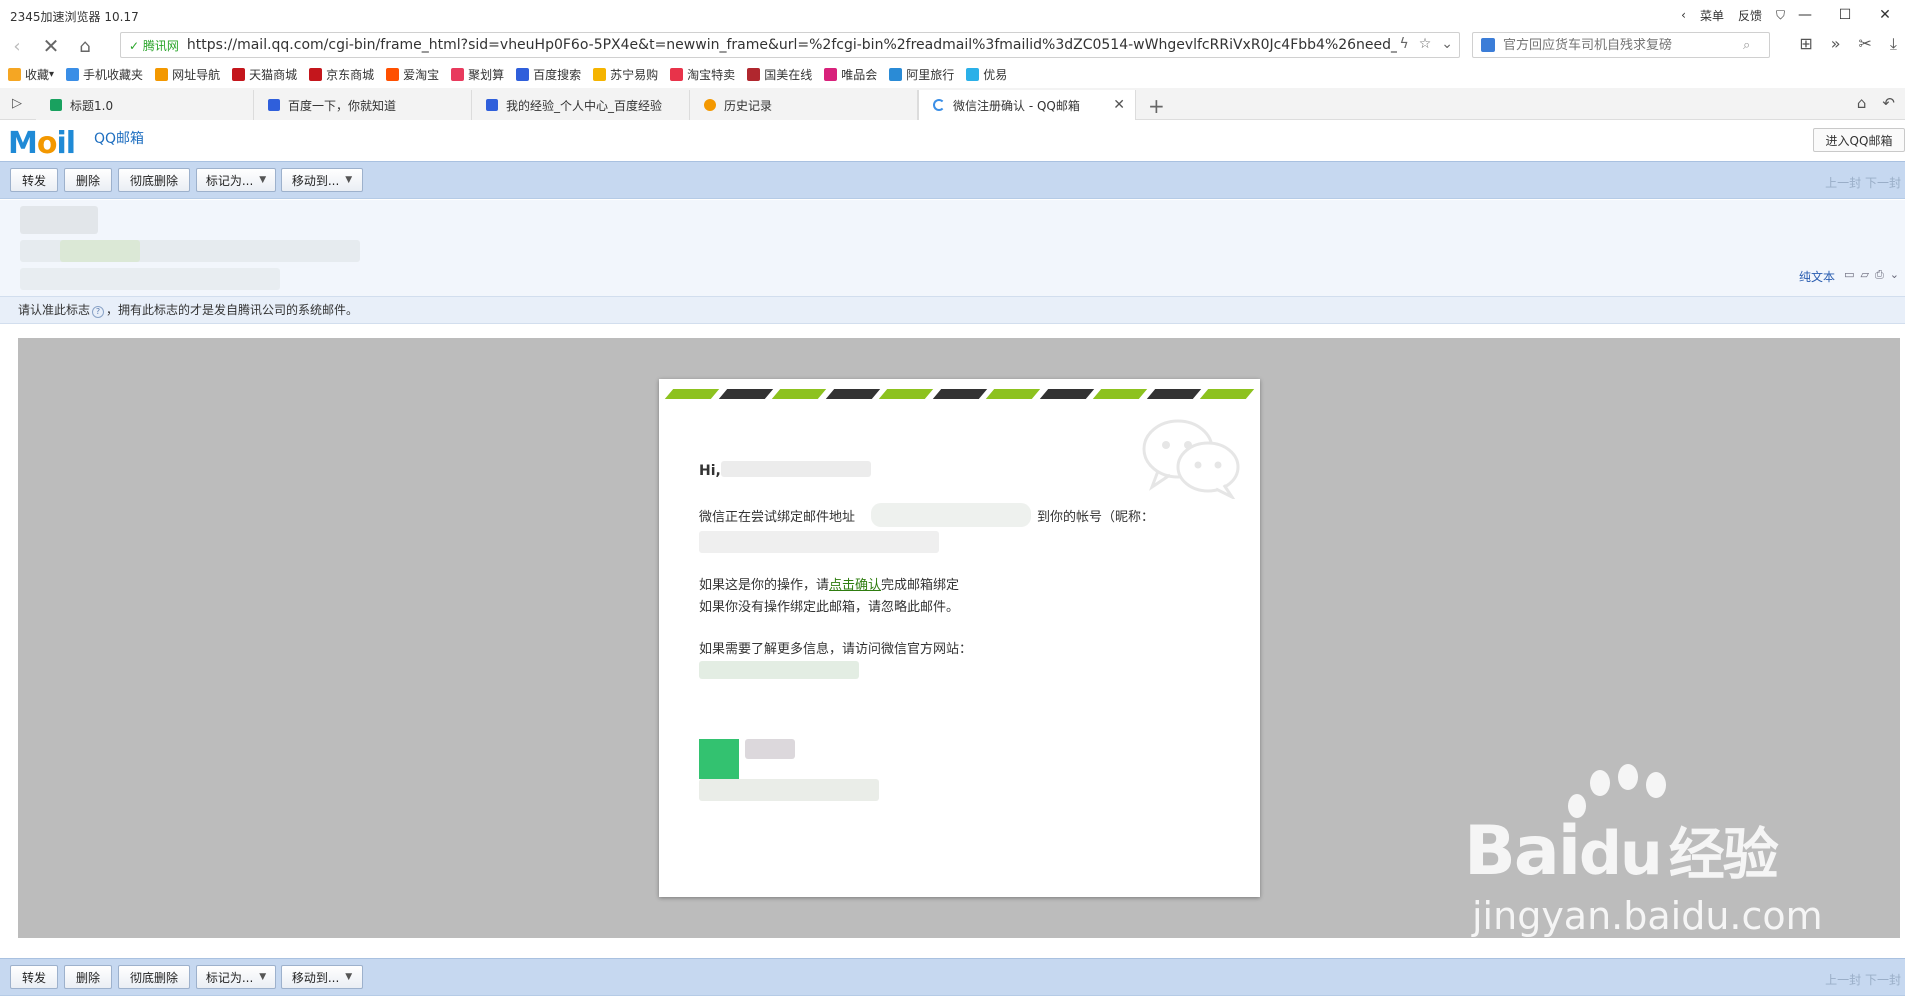 Image resolution: width=1905 pixels, height=996 pixels. What do you see at coordinates (1862, 103) in the screenshot?
I see `bag-icon: ⌂` at bounding box center [1862, 103].